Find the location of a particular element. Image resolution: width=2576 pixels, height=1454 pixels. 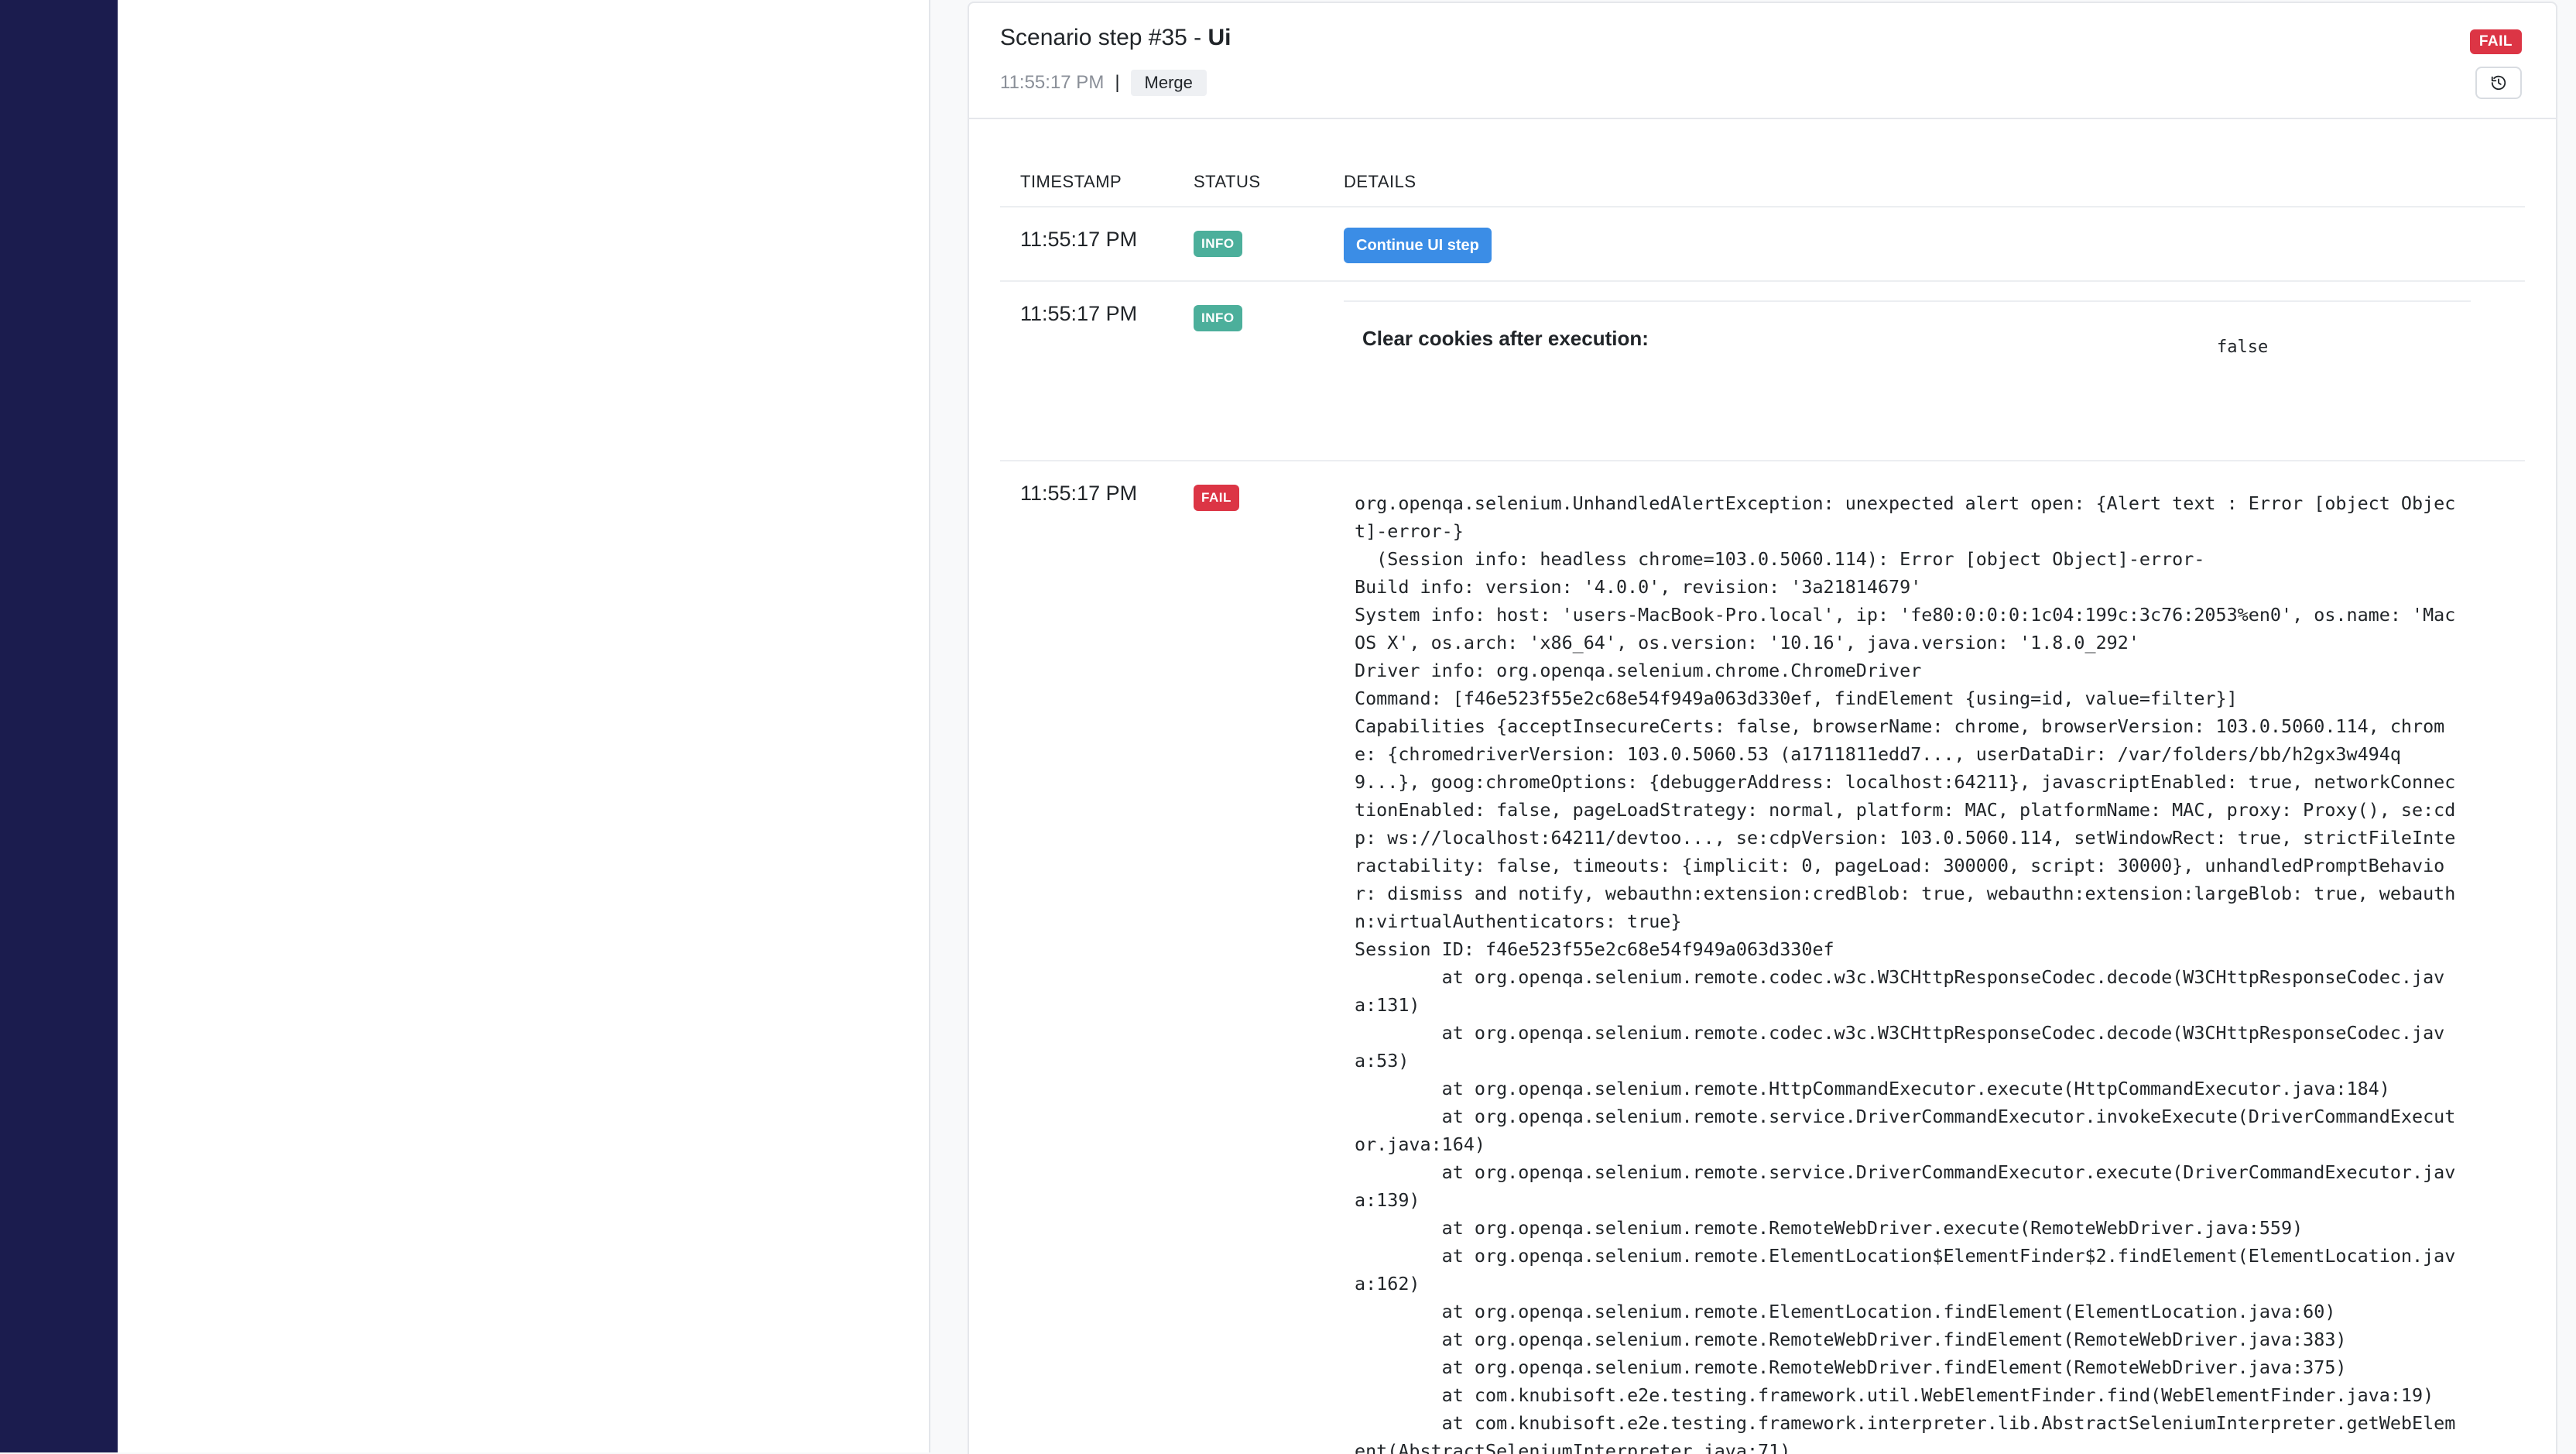

status-badge-fail: FAIL is located at coordinates (1216, 498).